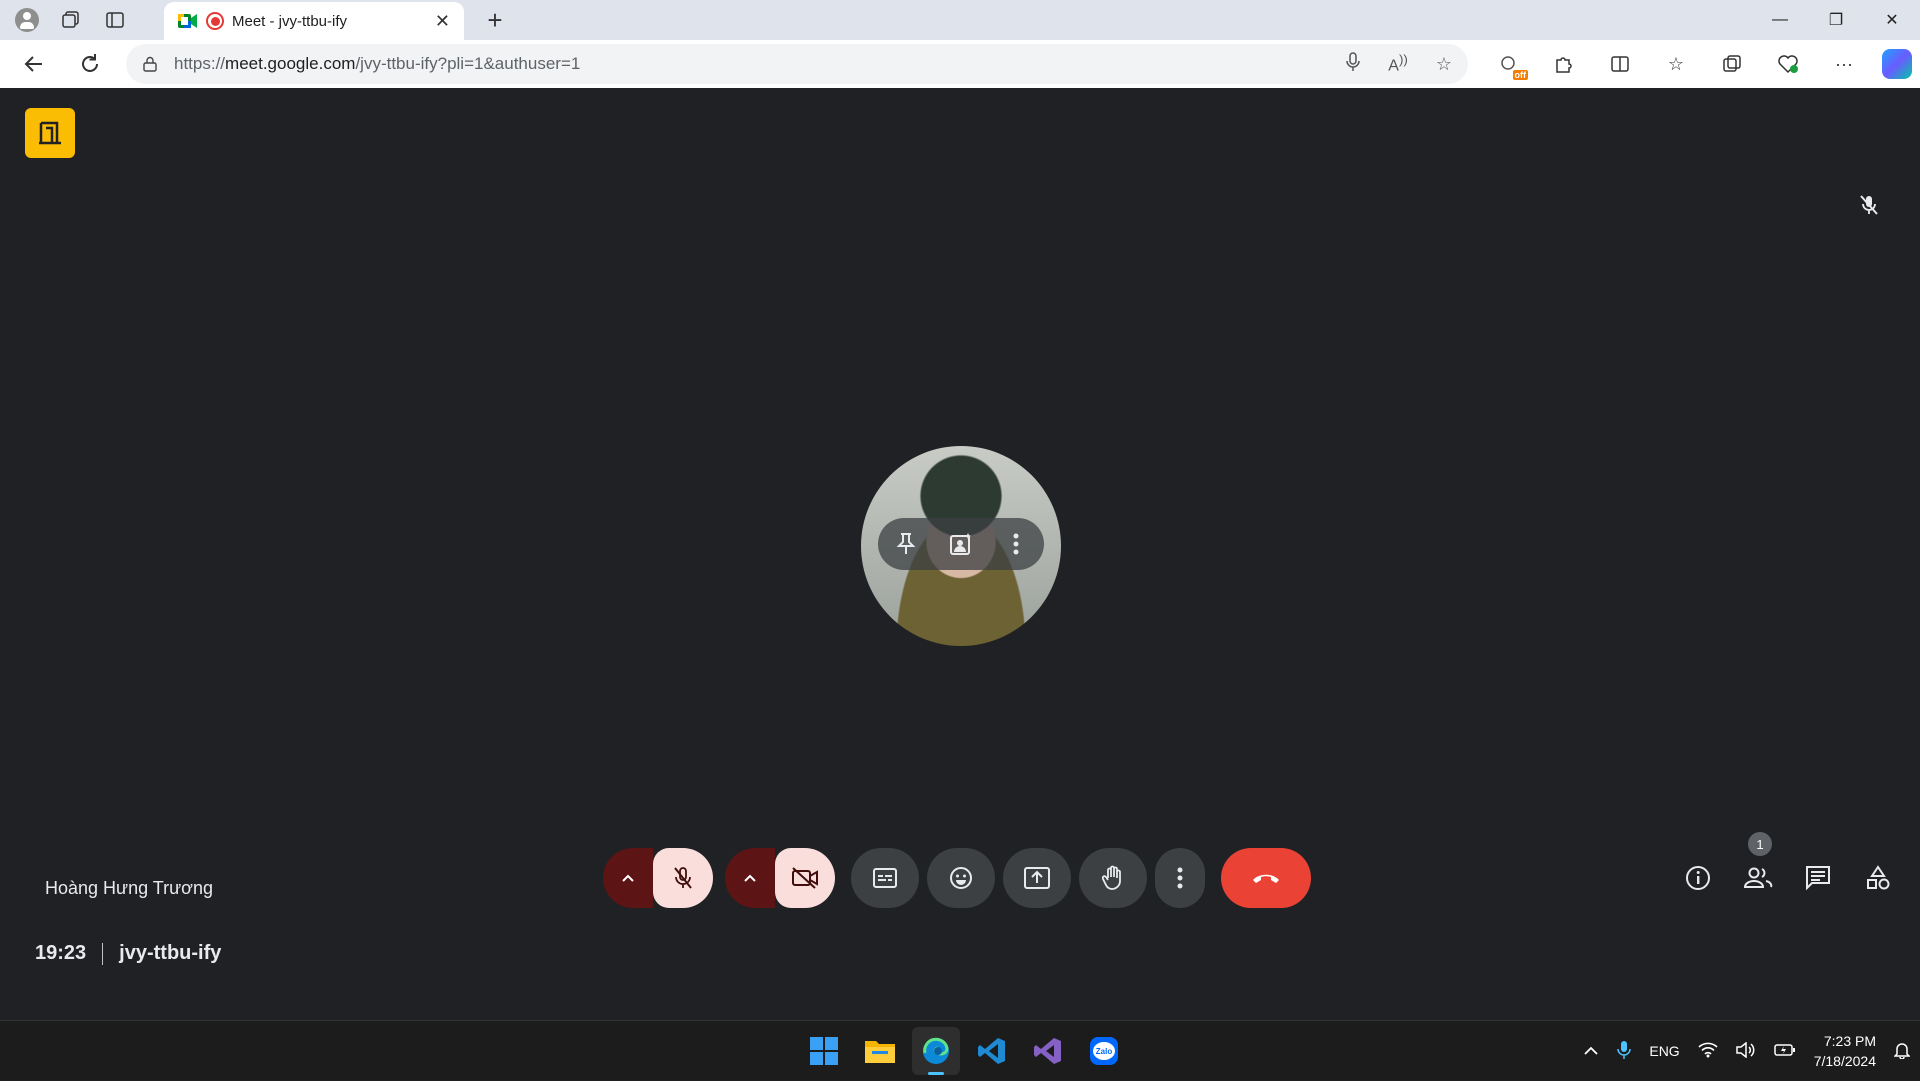 The image size is (1920, 1081). I want to click on meeting-code: jvy-ttbu-ify, so click(170, 953).